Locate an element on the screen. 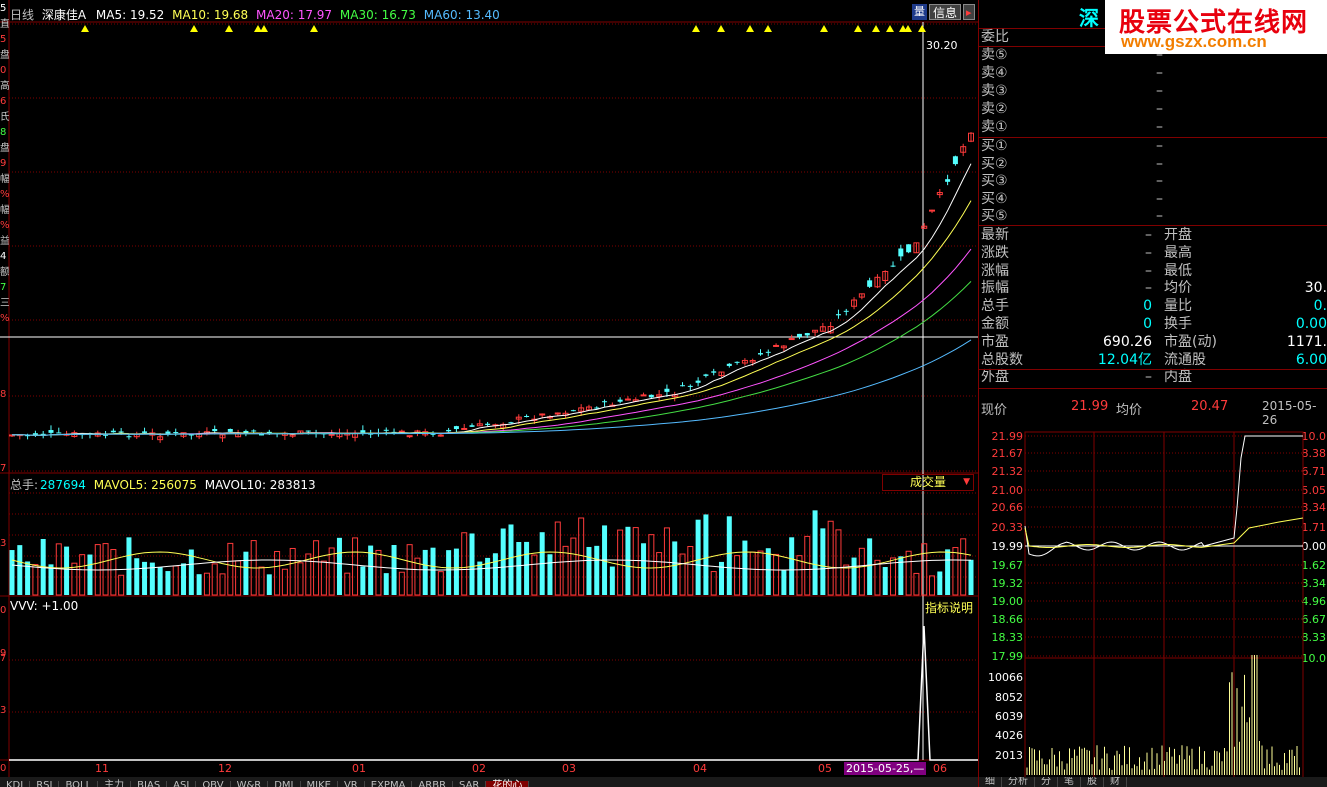 This screenshot has height=787, width=1327. intraday-y-label: 10066 is located at coordinates (1005, 677).